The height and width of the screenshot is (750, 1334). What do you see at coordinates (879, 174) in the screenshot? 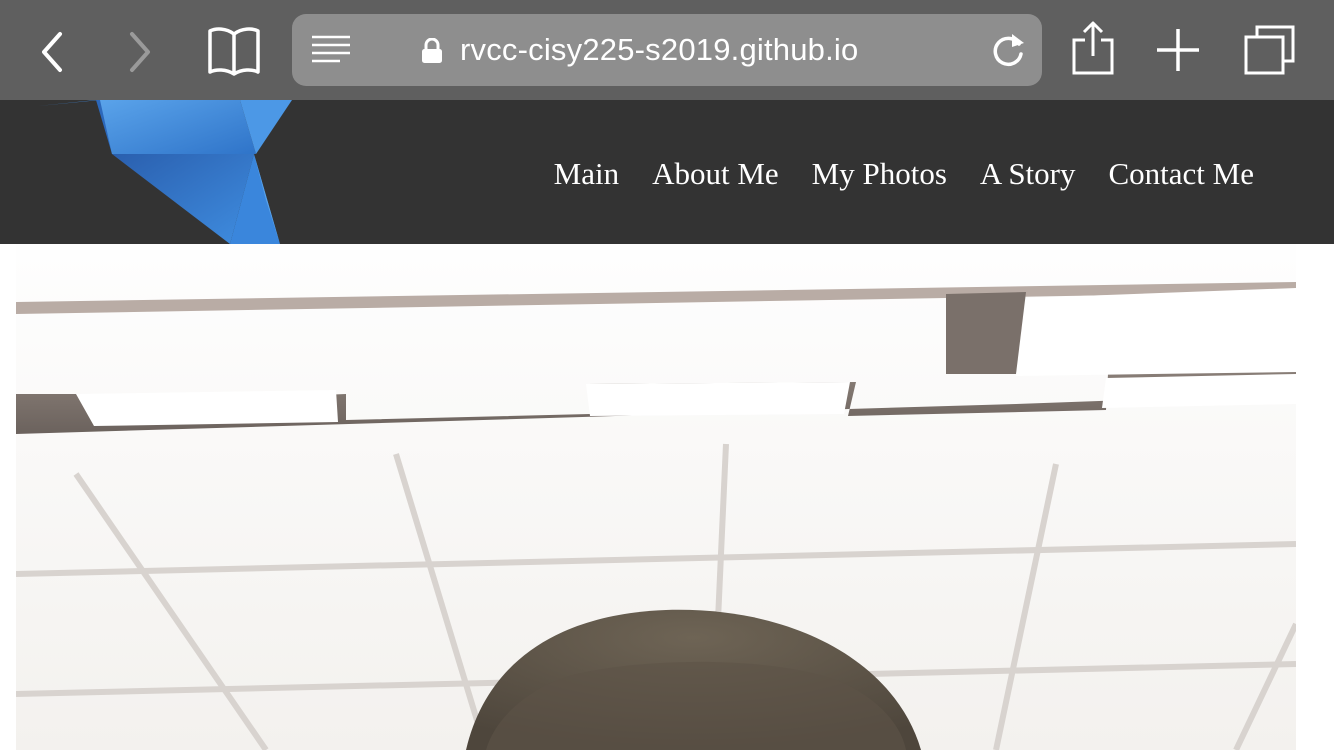
I see `nav-item-my-photos: My Photos` at bounding box center [879, 174].